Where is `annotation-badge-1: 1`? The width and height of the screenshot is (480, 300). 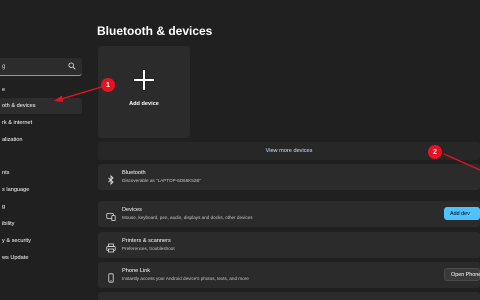
annotation-badge-1: 1 is located at coordinates (108, 85).